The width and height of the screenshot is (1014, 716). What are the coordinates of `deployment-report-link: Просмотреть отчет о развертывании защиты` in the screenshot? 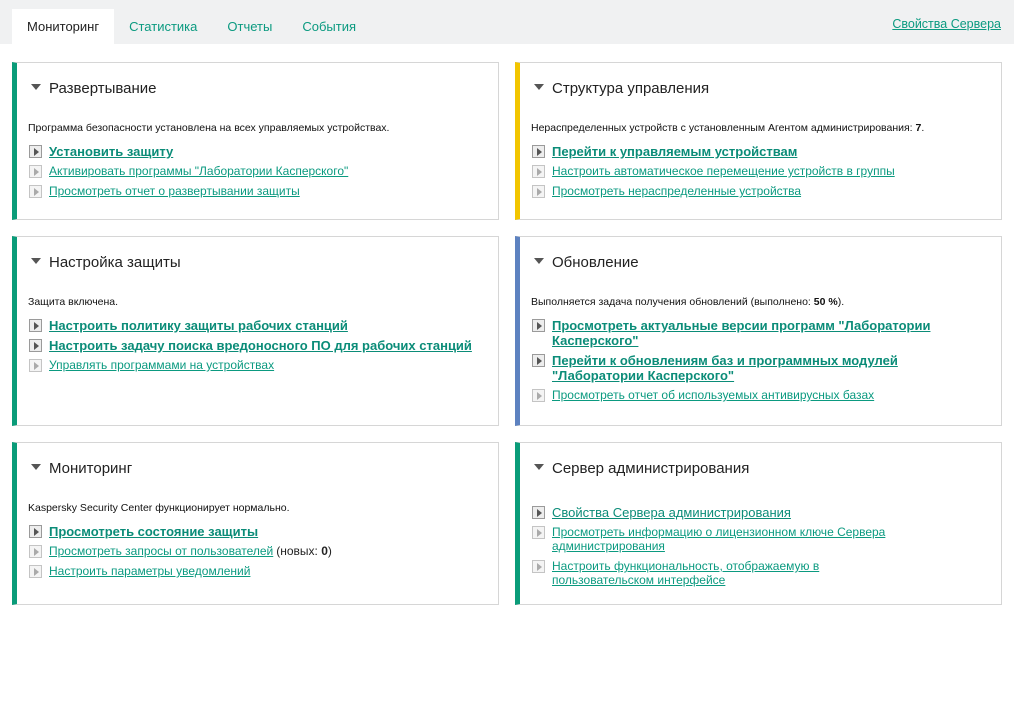 It's located at (174, 191).